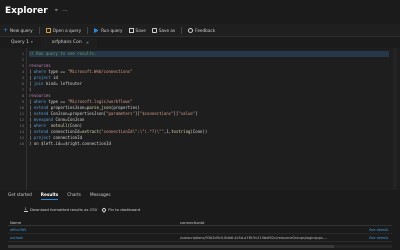 Image resolution: width=400 pixels, height=250 pixels. I want to click on column-header-name: Name, so click(15, 222).